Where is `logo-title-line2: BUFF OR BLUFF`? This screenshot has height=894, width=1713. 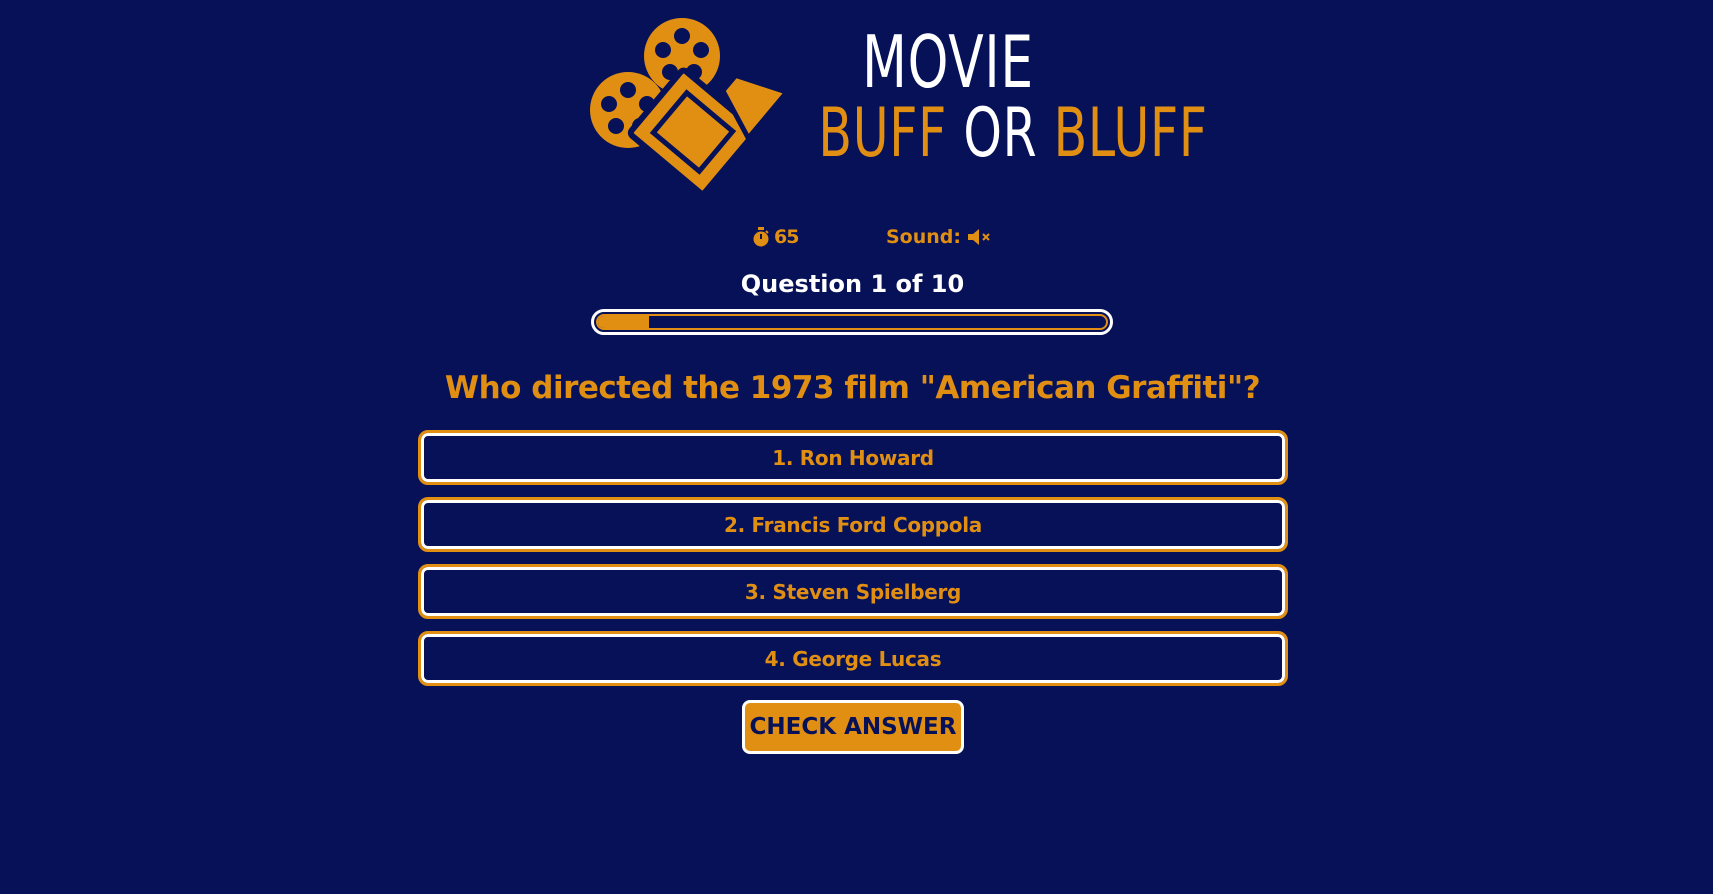 logo-title-line2: BUFF OR BLUFF is located at coordinates (1012, 134).